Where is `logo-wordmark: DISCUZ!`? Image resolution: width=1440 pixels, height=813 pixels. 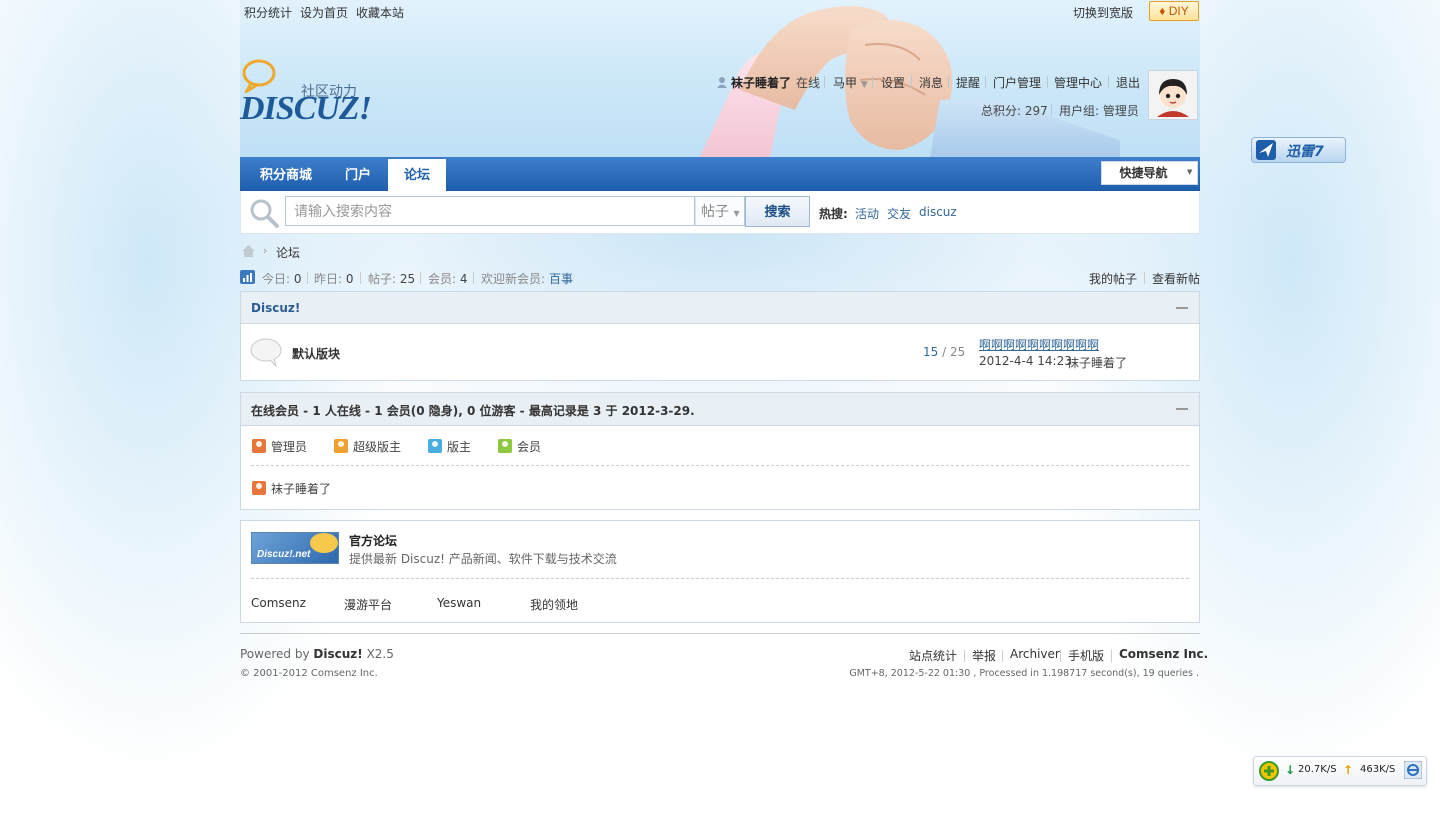
logo-wordmark: DISCUZ! is located at coordinates (306, 109).